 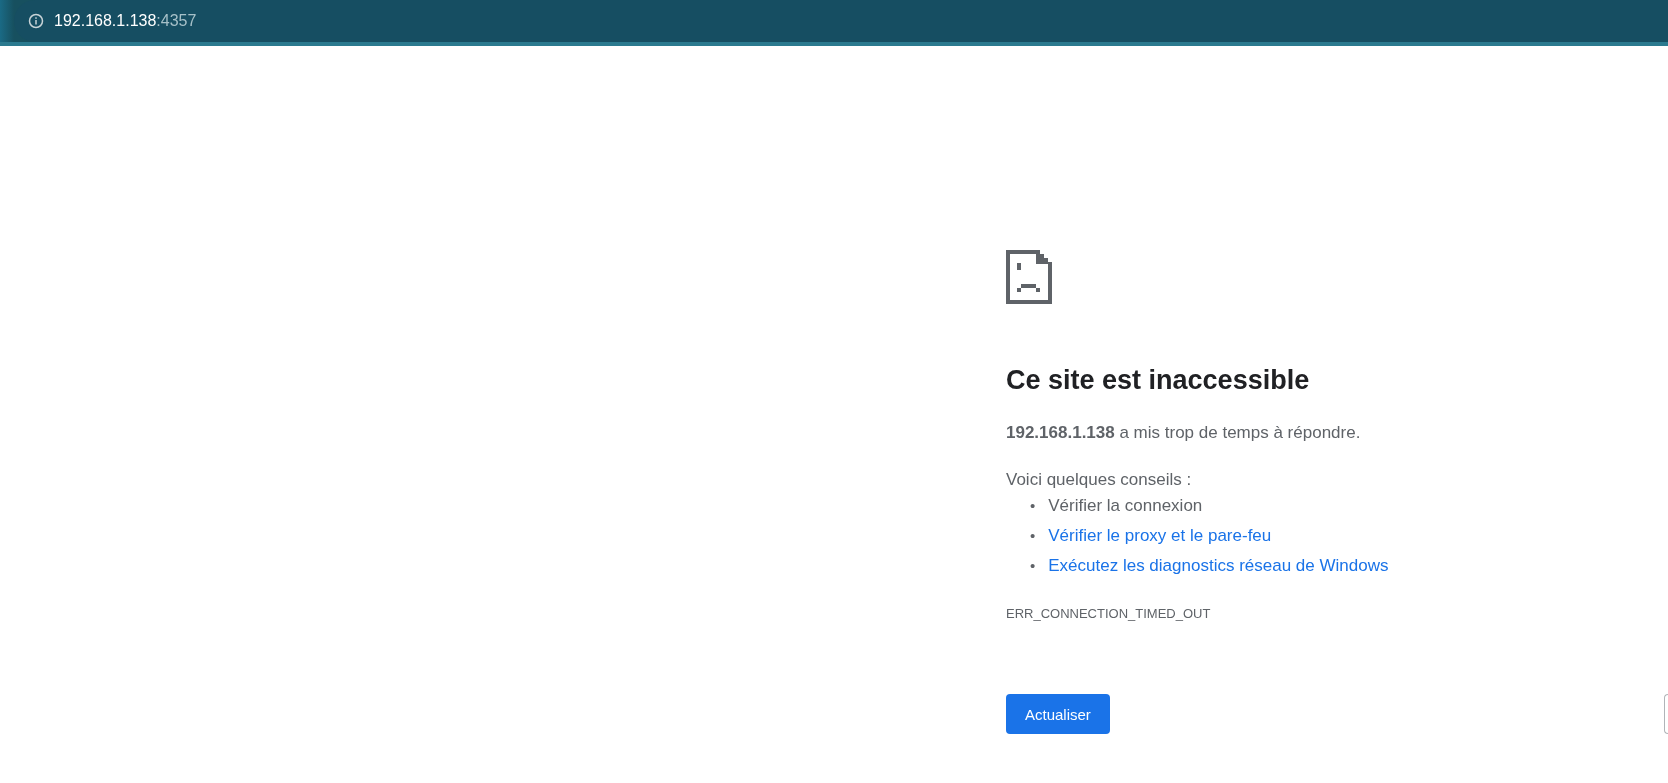 I want to click on info-icon, so click(x=36, y=21).